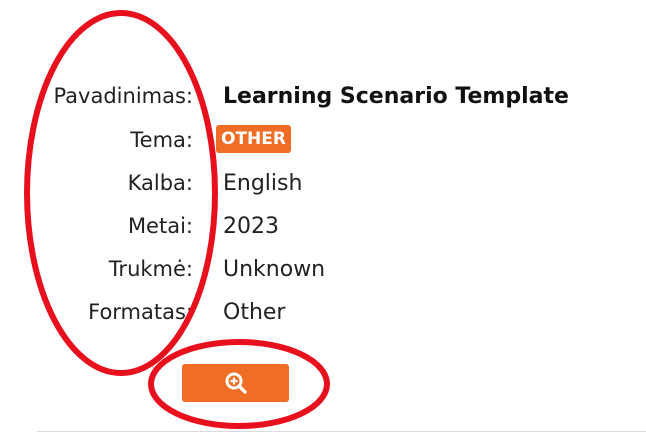 The height and width of the screenshot is (436, 646). What do you see at coordinates (254, 312) in the screenshot?
I see `value-format: Other` at bounding box center [254, 312].